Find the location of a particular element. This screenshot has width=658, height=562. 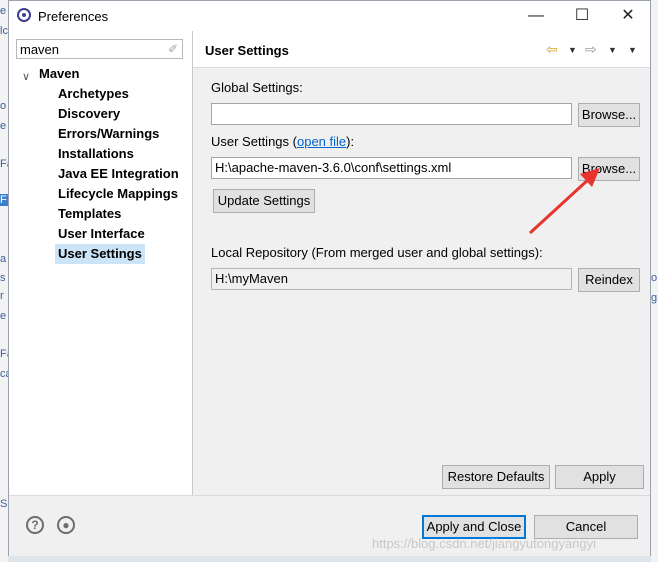

watermark: https://blog.csdn.net/jiangyutongyangyi is located at coordinates (484, 543).